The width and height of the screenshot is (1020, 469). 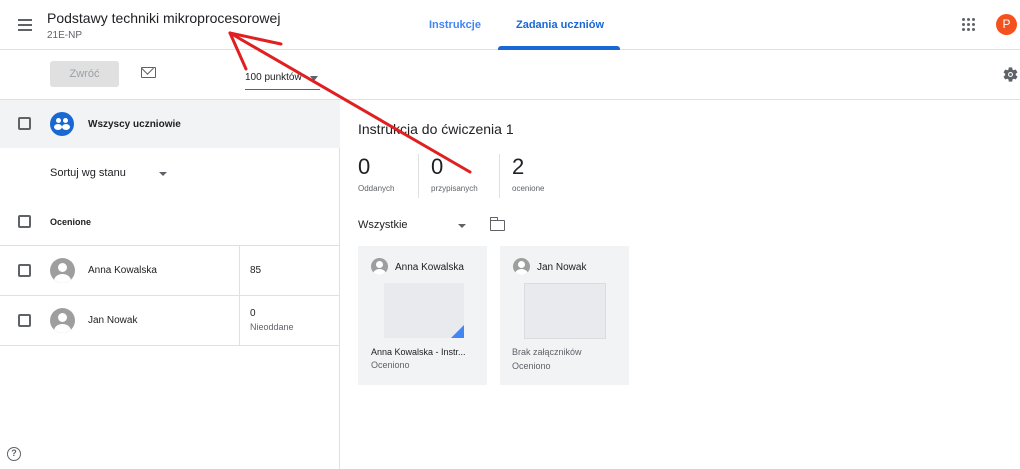 What do you see at coordinates (547, 352) in the screenshot?
I see `attachment-name: Brak załączników` at bounding box center [547, 352].